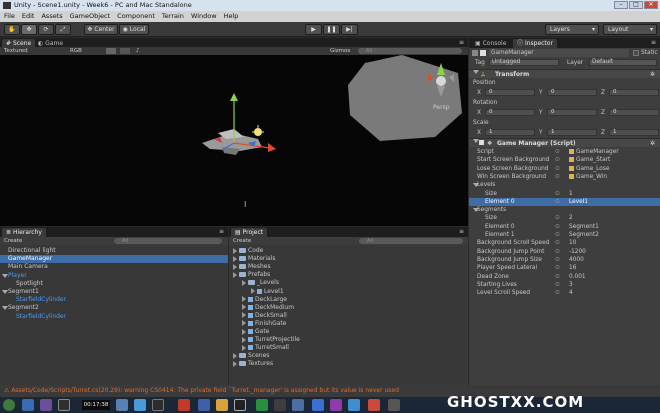 The width and height of the screenshot is (660, 413). Describe the element at coordinates (348, 364) in the screenshot. I see `project-item: Textures` at that location.